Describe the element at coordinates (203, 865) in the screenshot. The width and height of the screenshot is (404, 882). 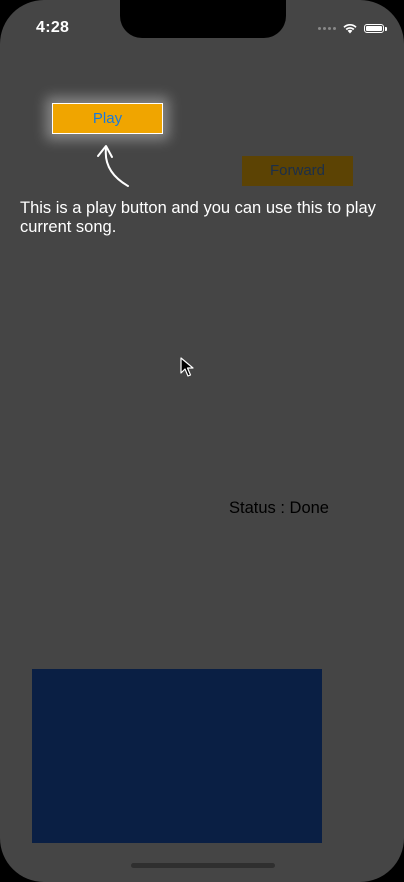
I see `home-indicator` at that location.